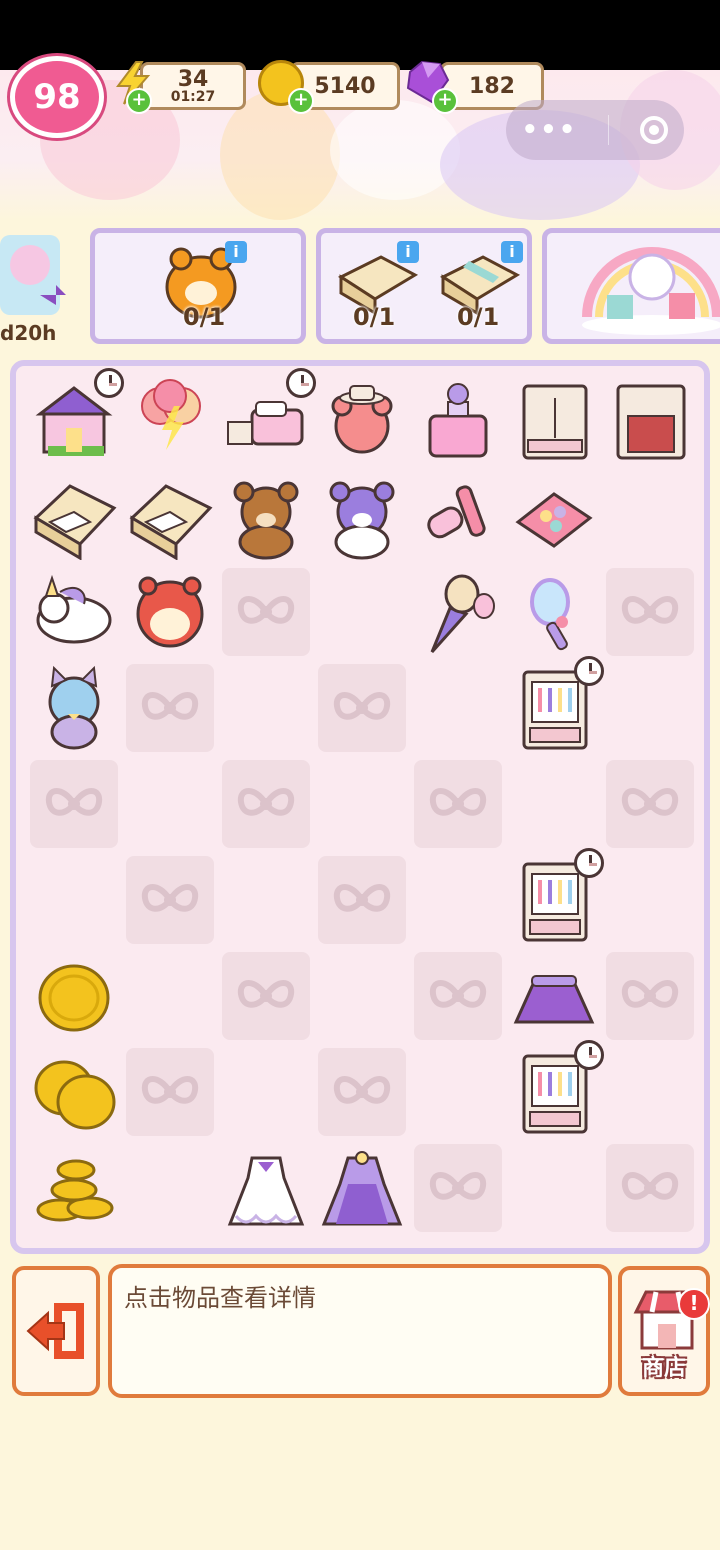  What do you see at coordinates (56, 1331) in the screenshot?
I see `exit-button` at bounding box center [56, 1331].